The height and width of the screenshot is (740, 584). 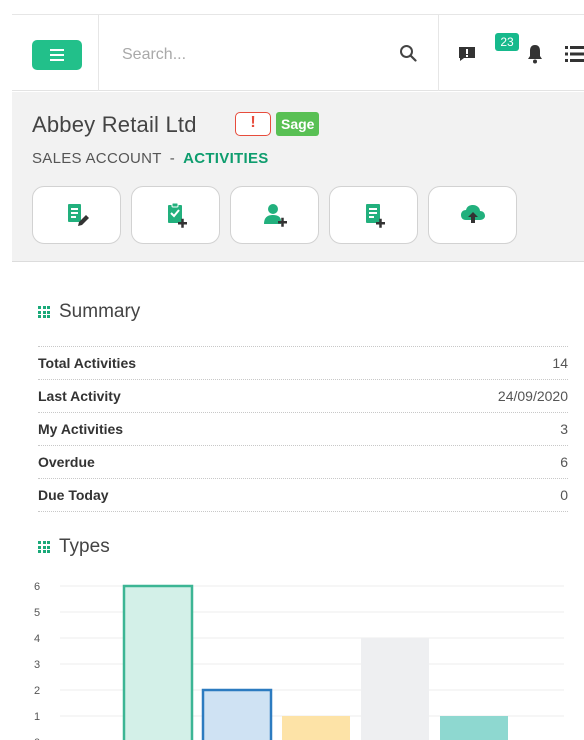 I want to click on row-label: Due Today, so click(x=73, y=495).